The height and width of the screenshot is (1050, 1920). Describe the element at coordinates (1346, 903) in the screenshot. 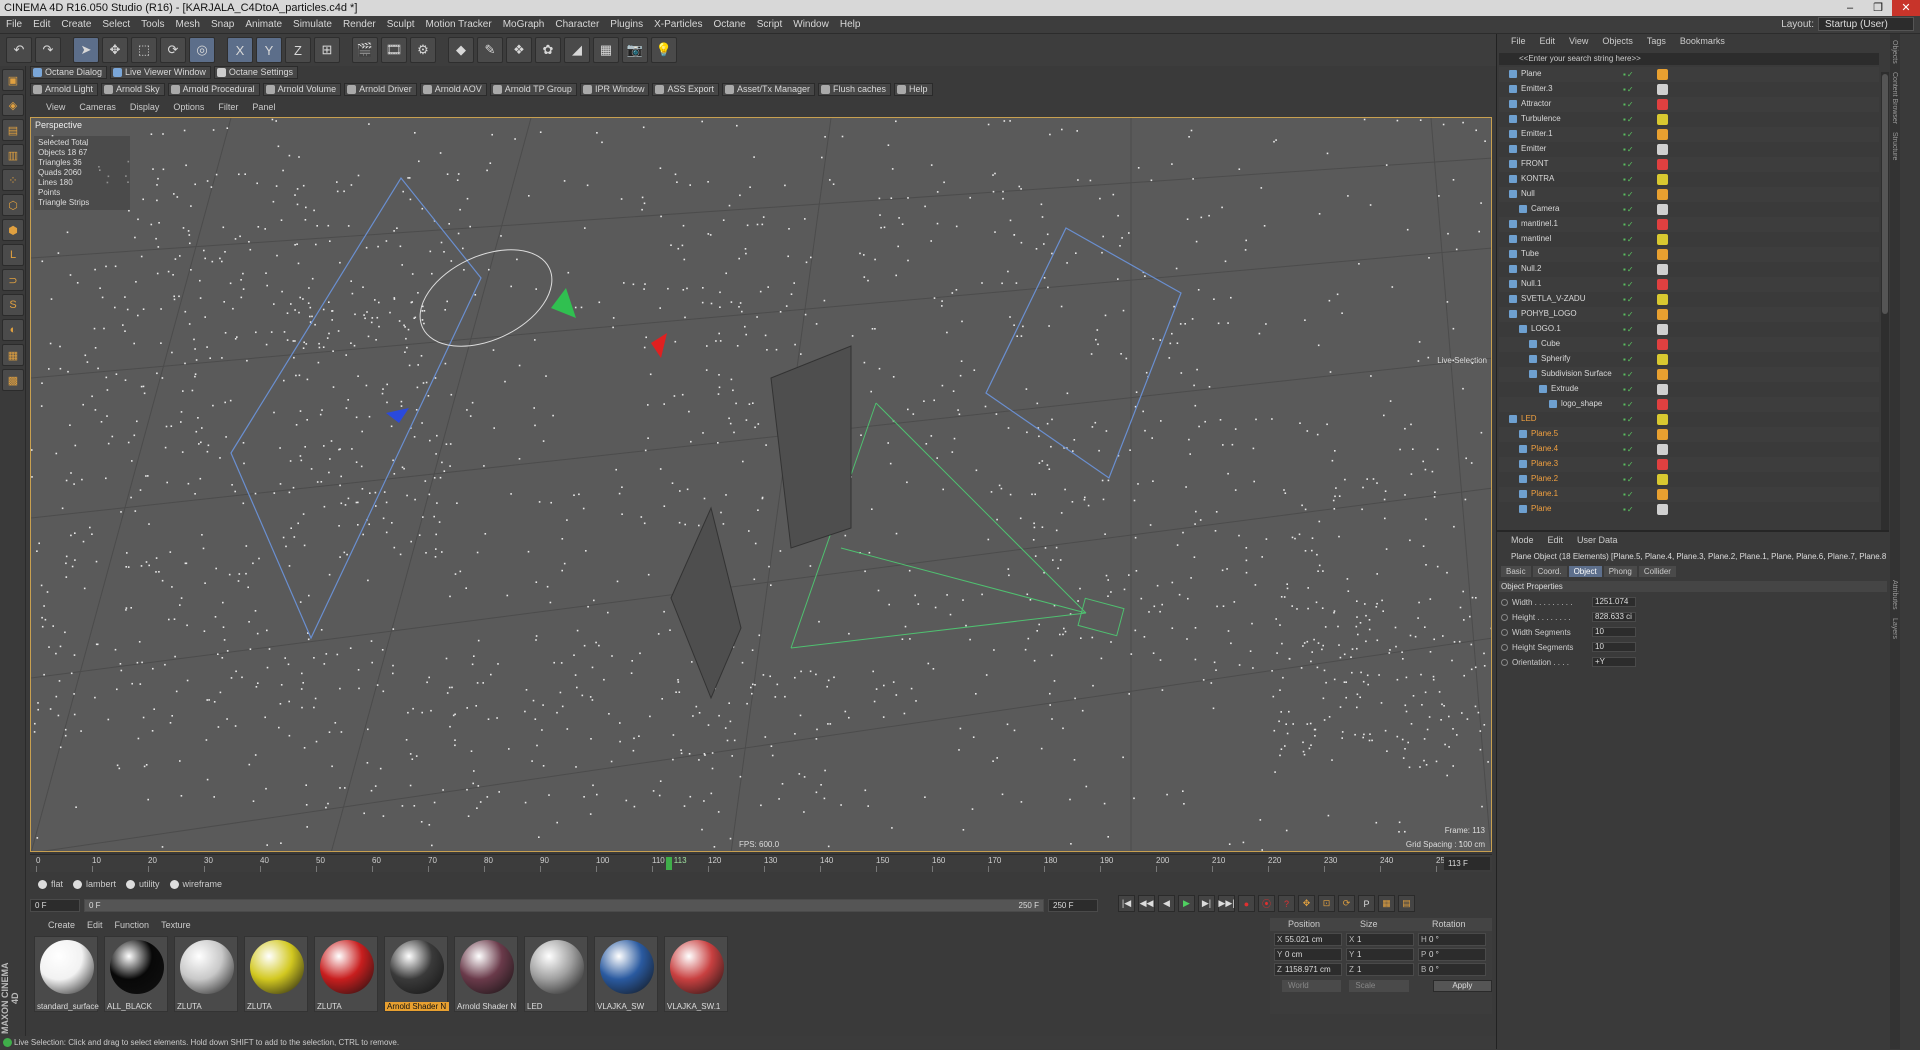

I see `rotation-key-icon: ⟳` at that location.